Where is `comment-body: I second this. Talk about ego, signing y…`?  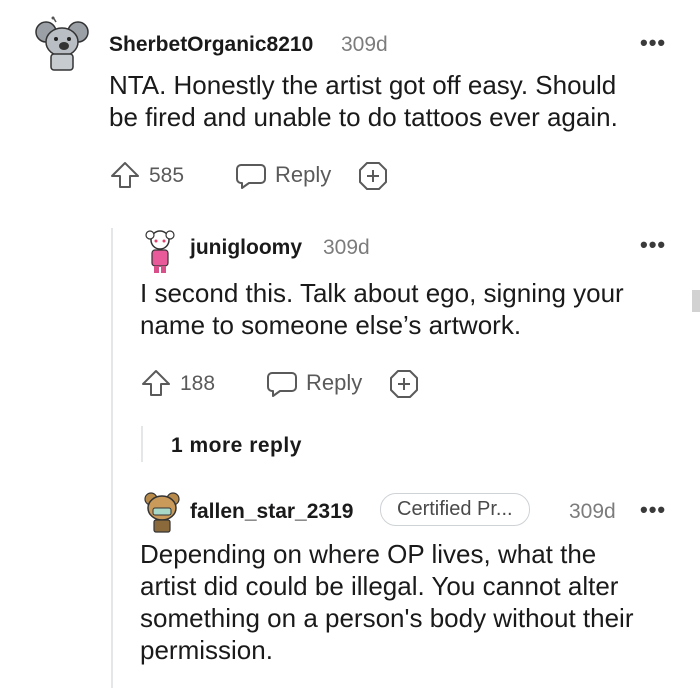 comment-body: I second this. Talk about ego, signing y… is located at coordinates (410, 309).